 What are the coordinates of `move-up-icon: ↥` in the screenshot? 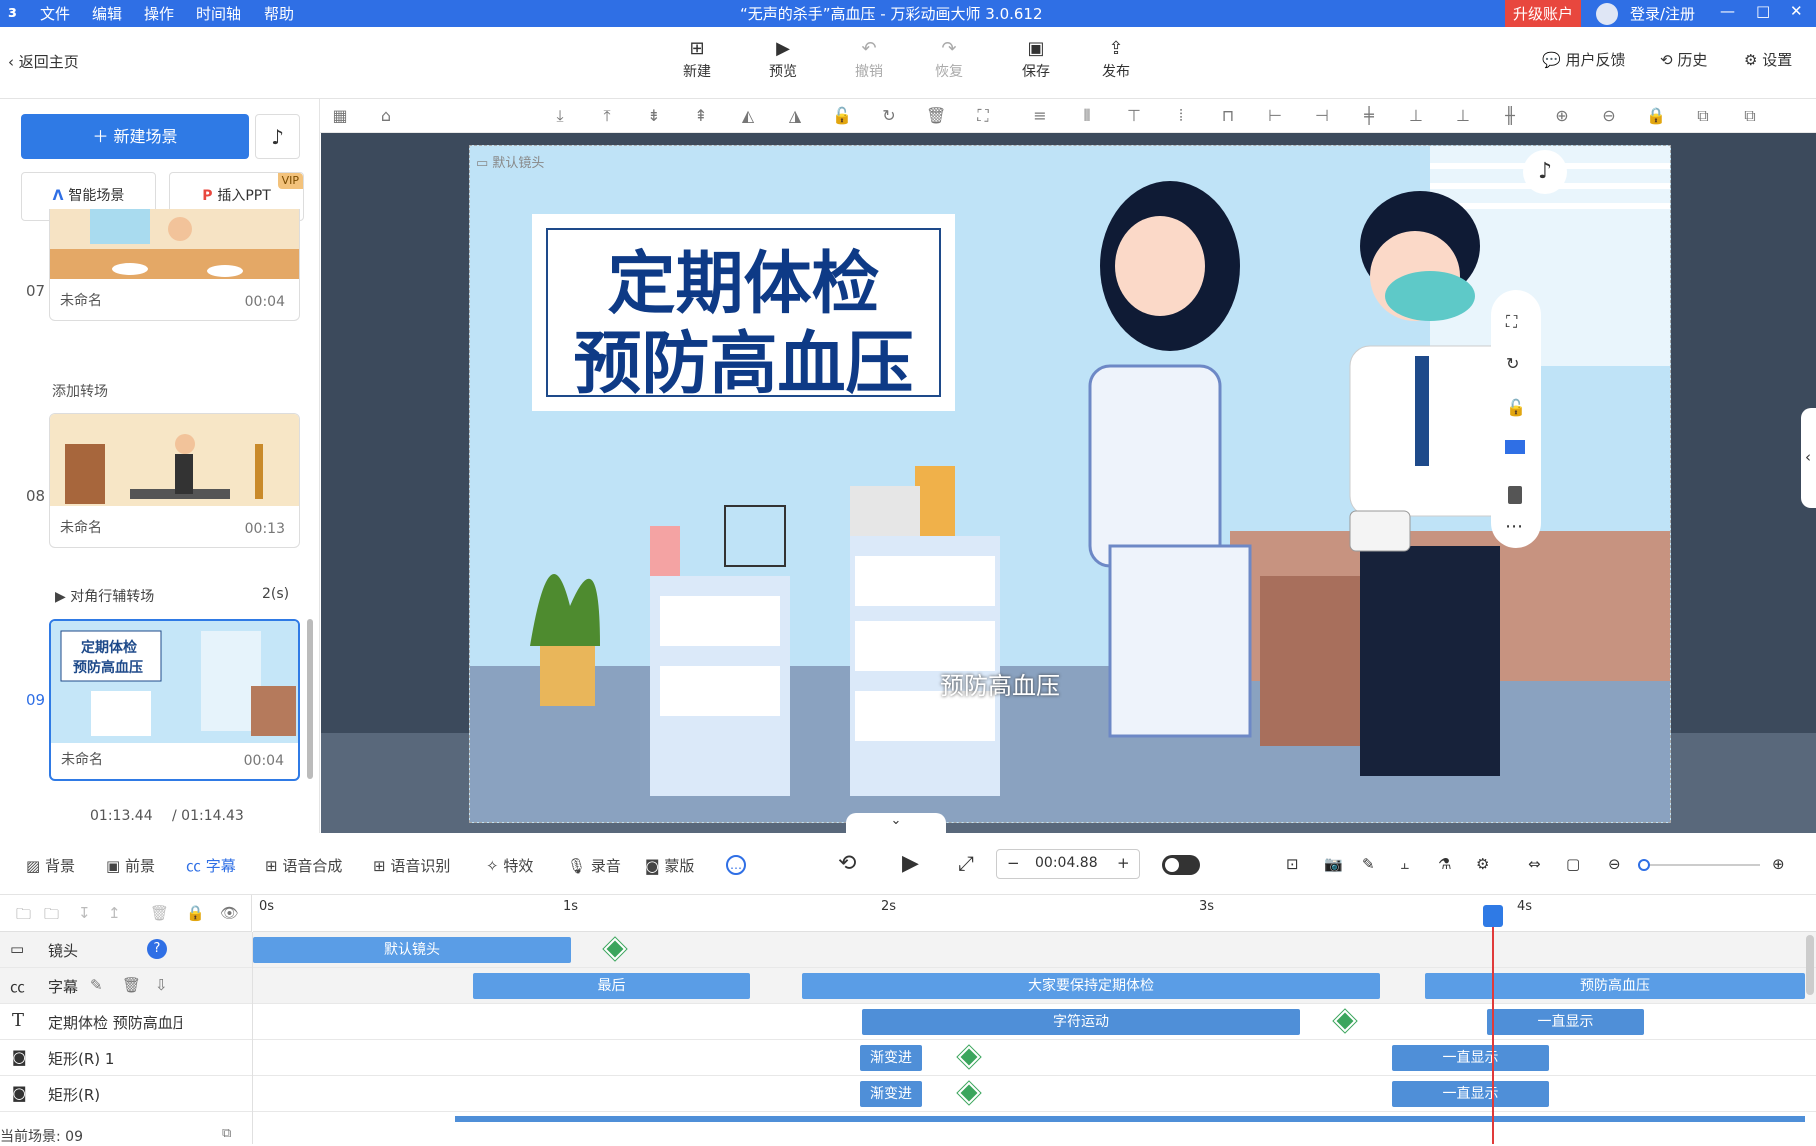 It's located at (114, 913).